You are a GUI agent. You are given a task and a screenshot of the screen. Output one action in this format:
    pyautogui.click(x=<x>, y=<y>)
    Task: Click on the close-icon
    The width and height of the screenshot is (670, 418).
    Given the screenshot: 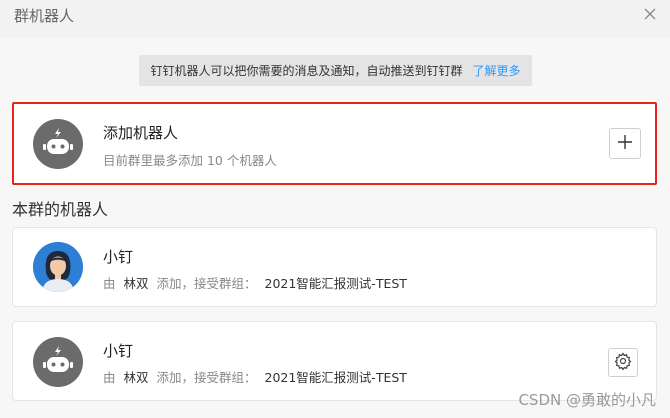 What is the action you would take?
    pyautogui.click(x=650, y=14)
    